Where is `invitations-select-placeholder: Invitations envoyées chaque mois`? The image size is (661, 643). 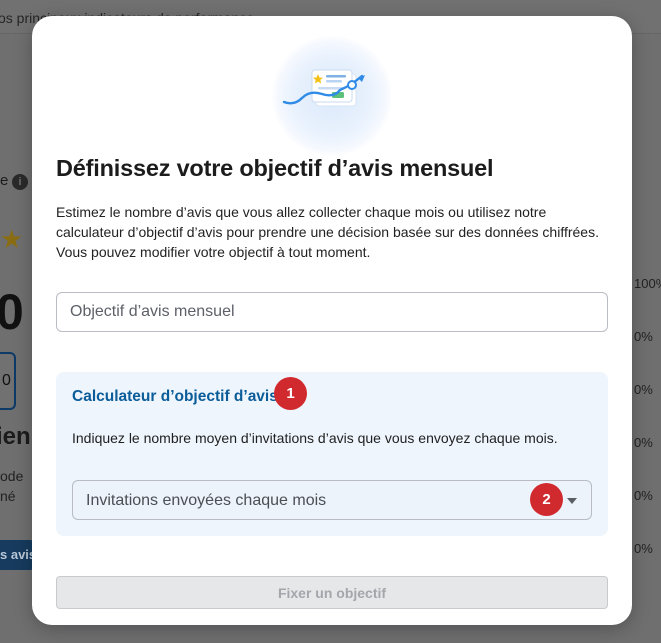
invitations-select-placeholder: Invitations envoyées chaque mois is located at coordinates (206, 500).